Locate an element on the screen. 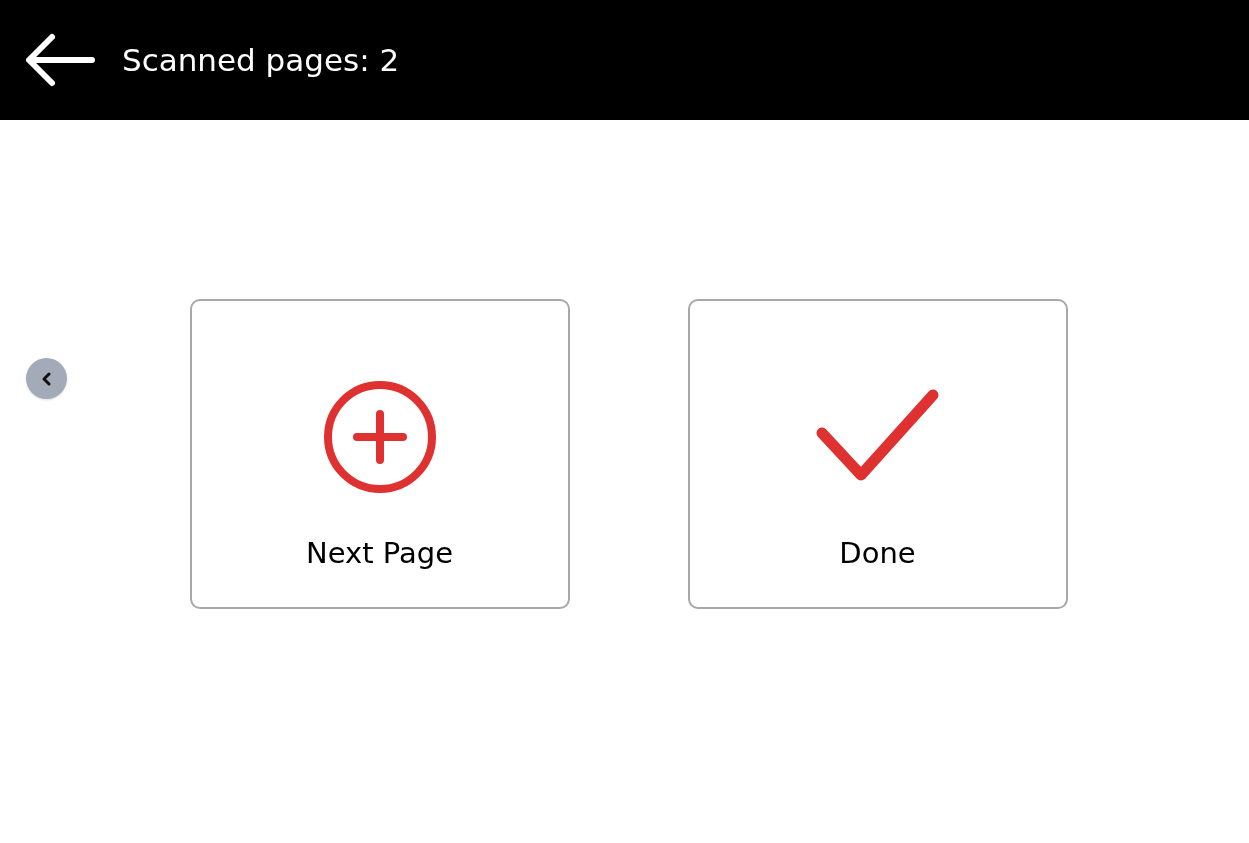 This screenshot has height=843, width=1249. action-card: Next Page is located at coordinates (379, 454).